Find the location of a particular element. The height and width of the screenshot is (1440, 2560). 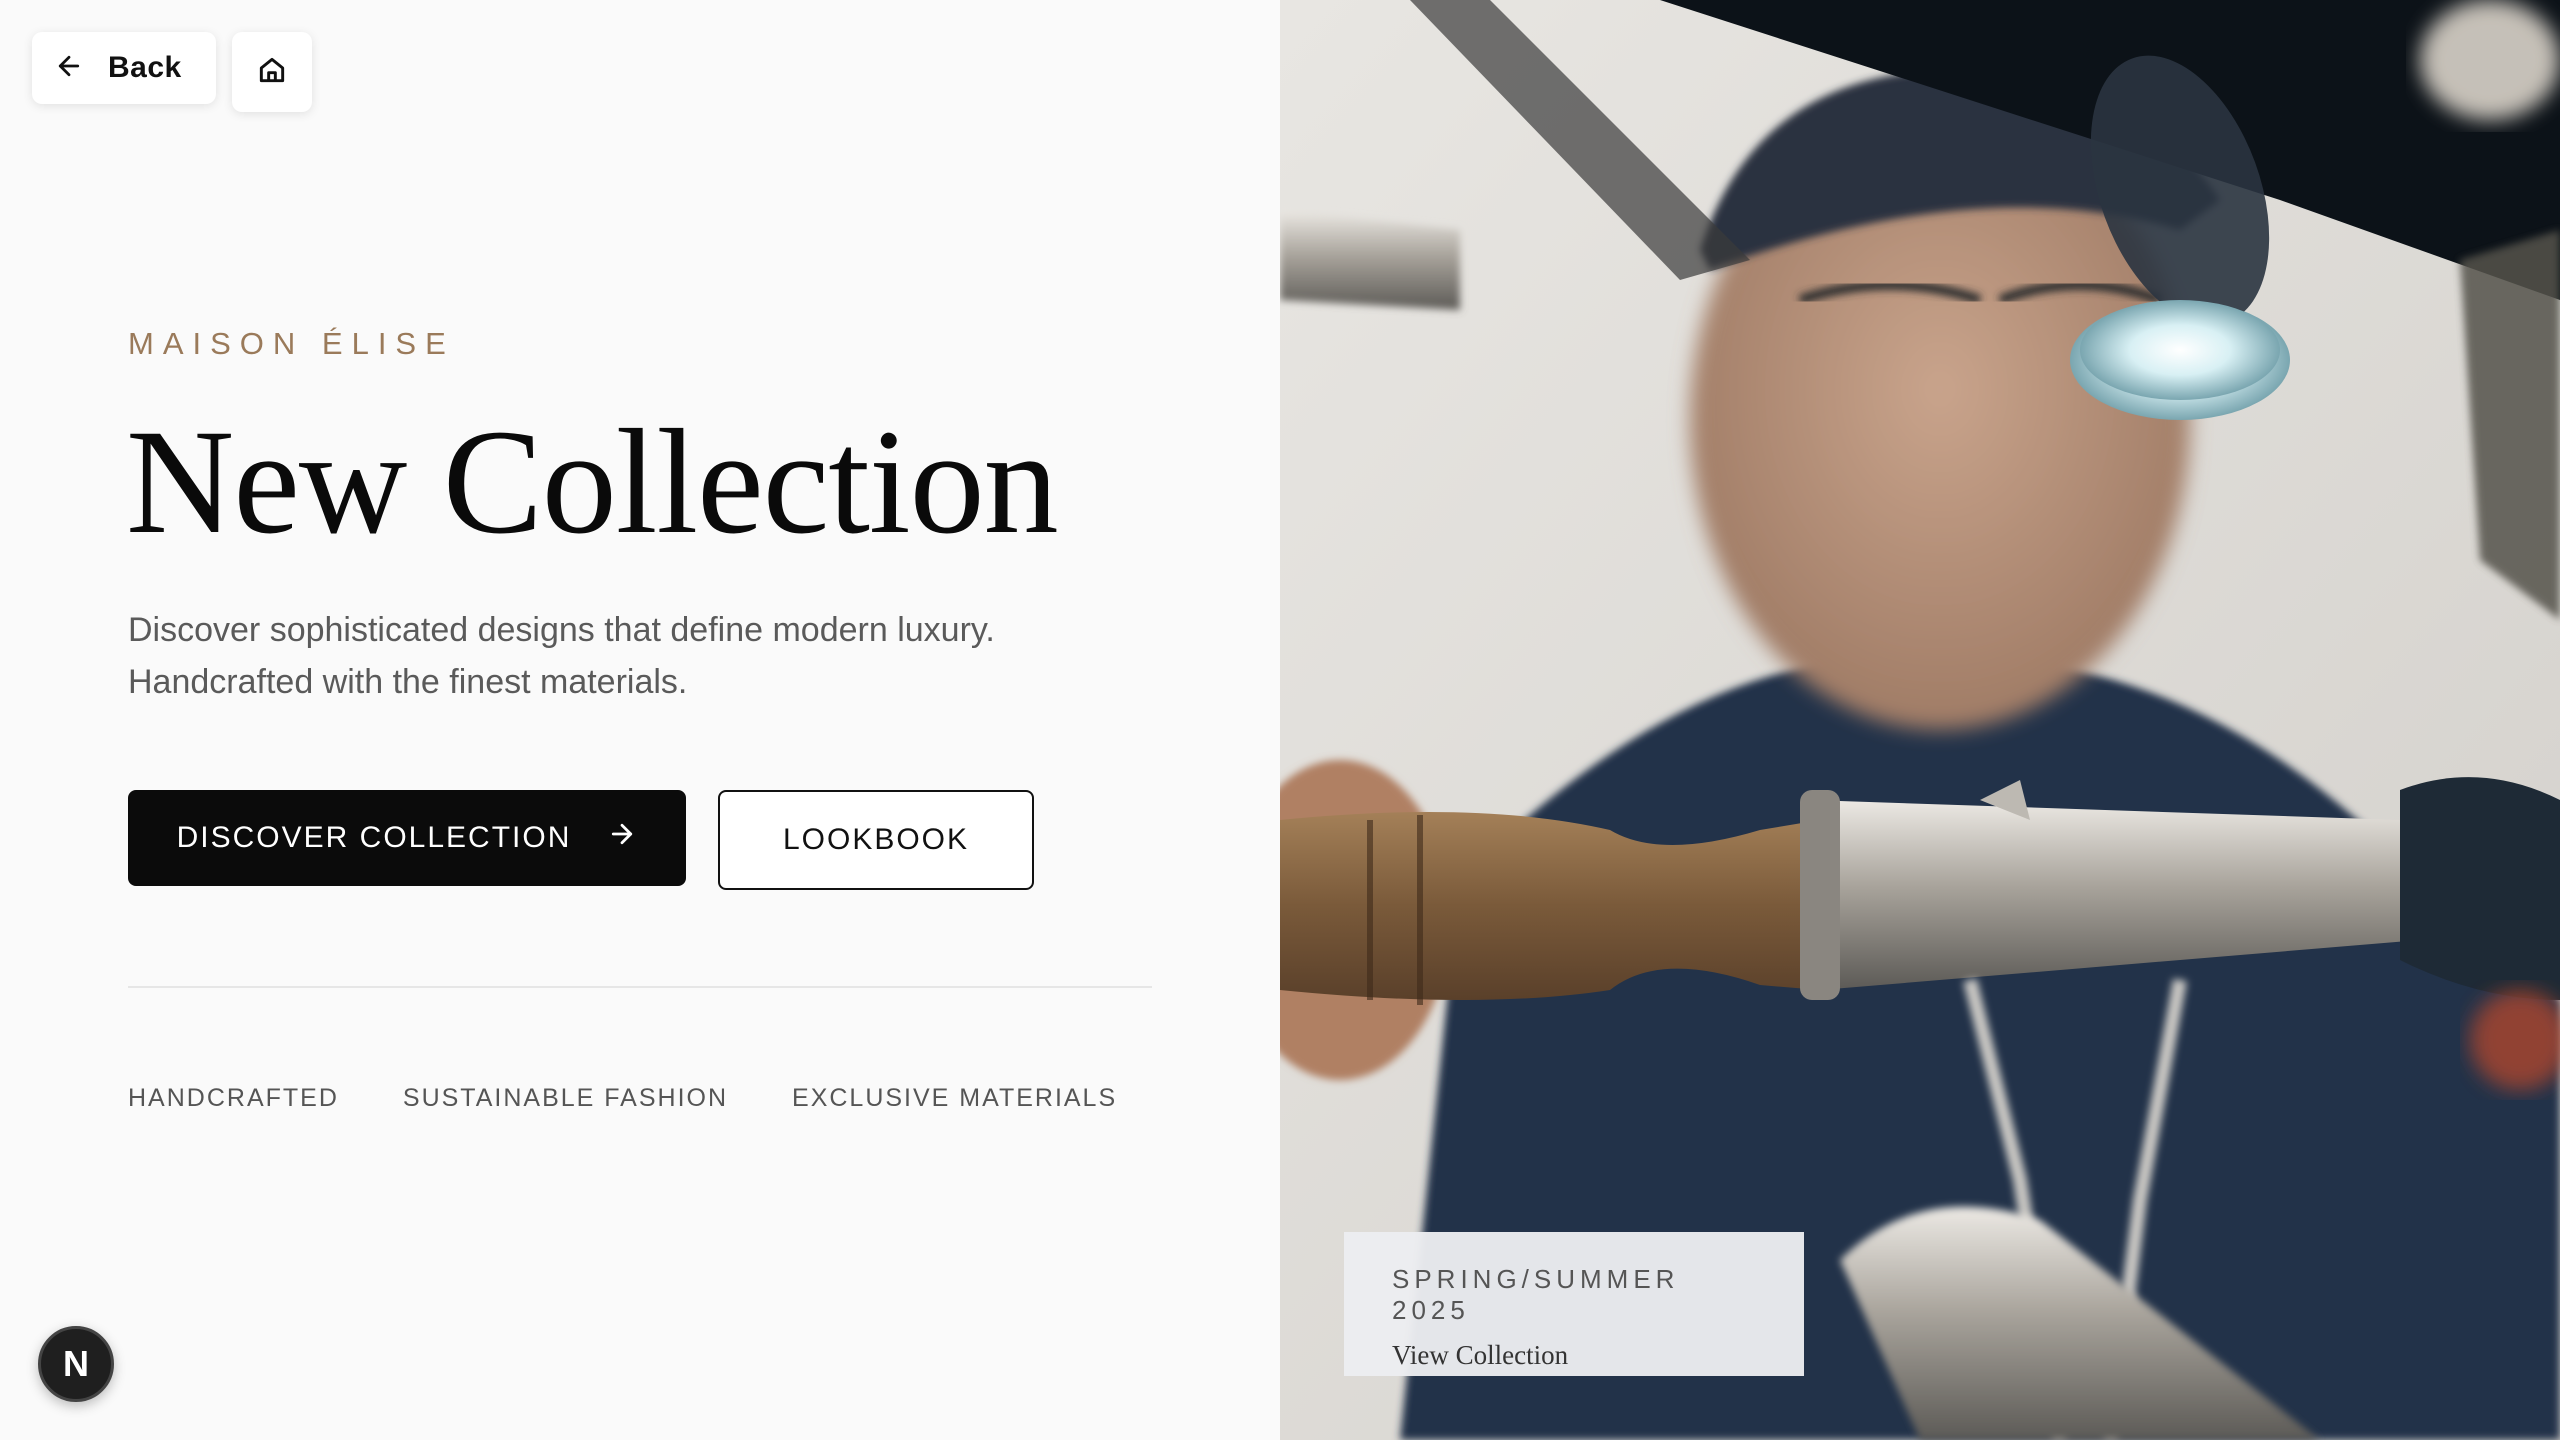

back-button: Back is located at coordinates (124, 68).